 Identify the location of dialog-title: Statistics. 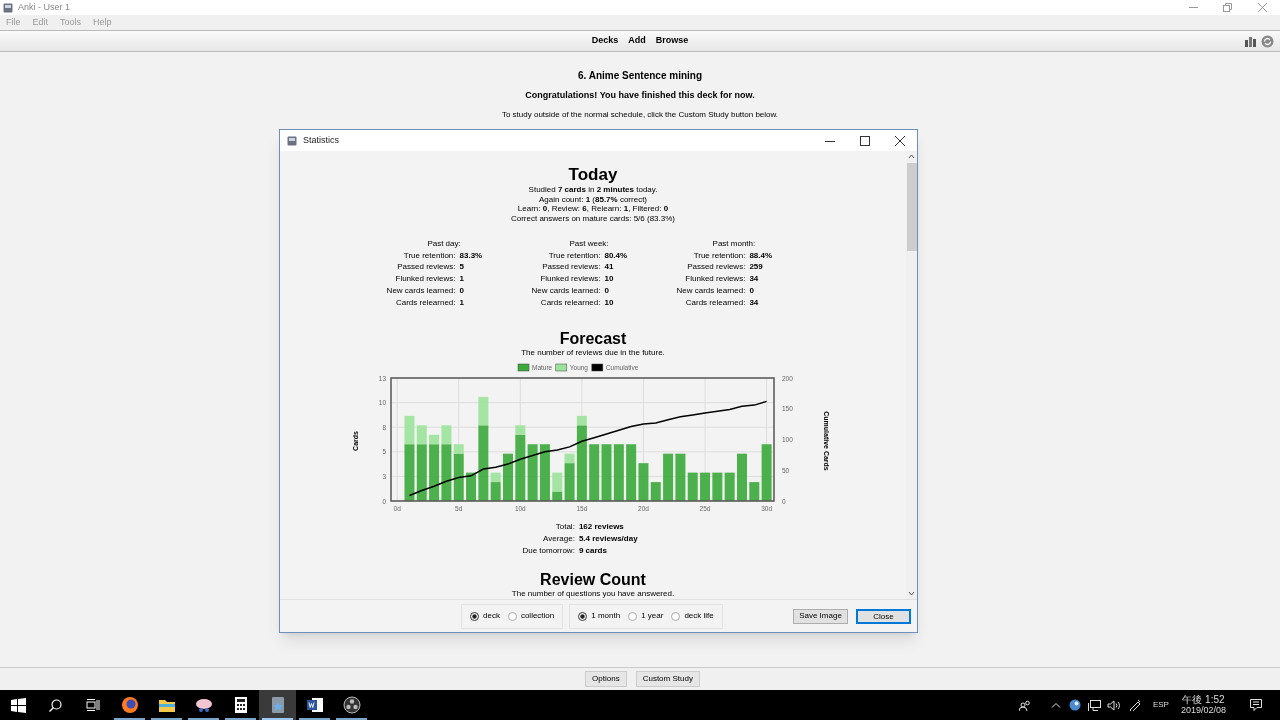
(321, 140).